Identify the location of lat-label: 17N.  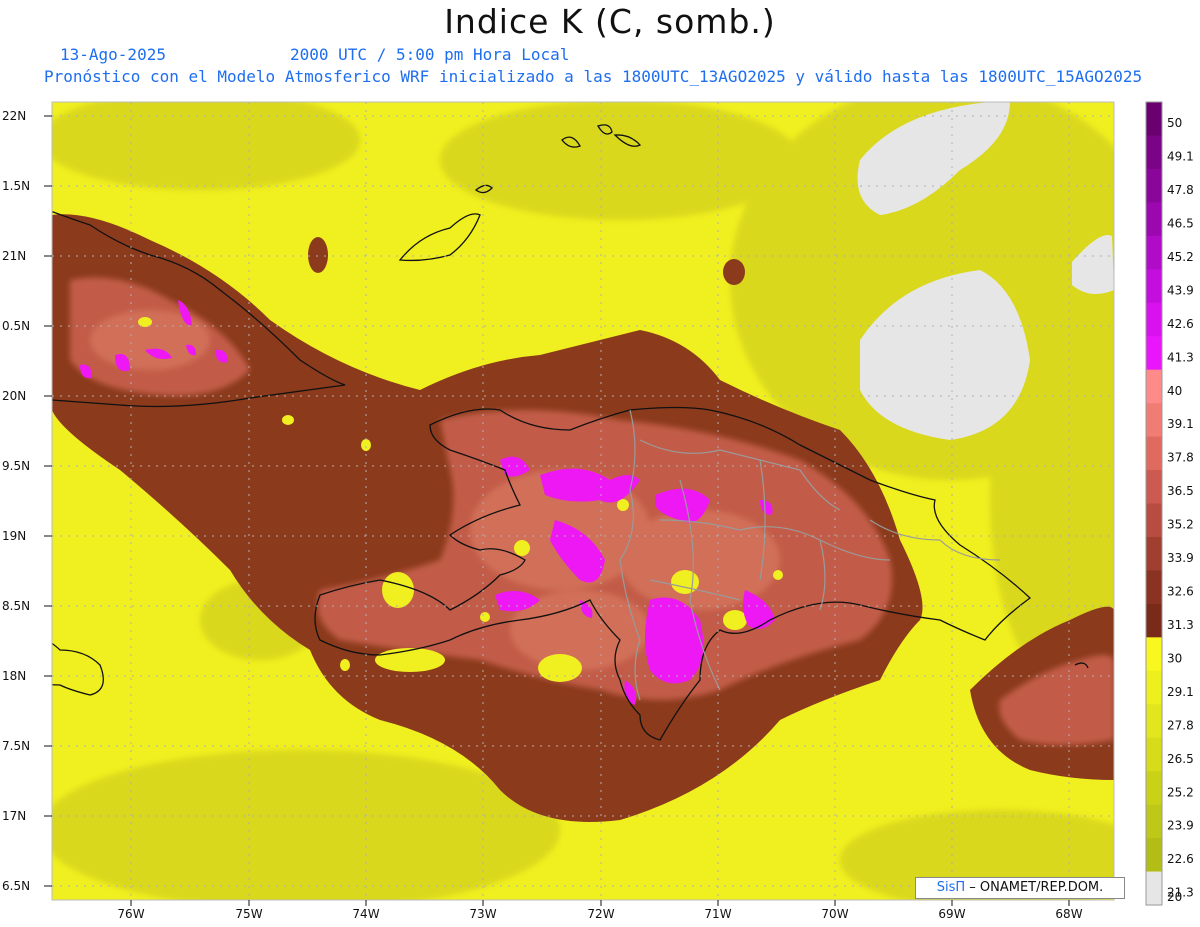
(14, 816).